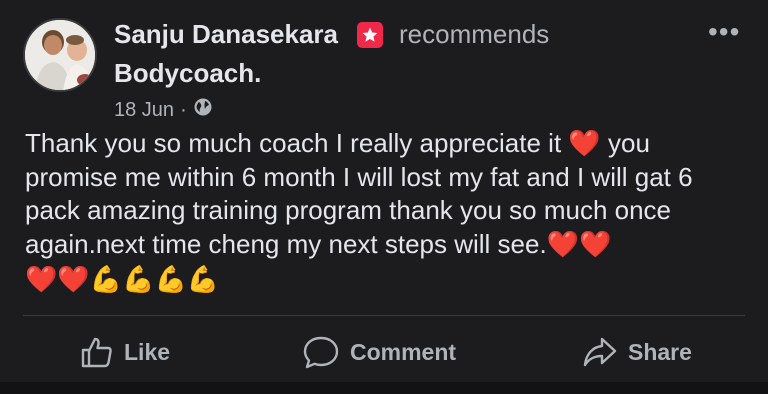 The height and width of the screenshot is (394, 768). Describe the element at coordinates (600, 352) in the screenshot. I see `share-arrow-icon` at that location.